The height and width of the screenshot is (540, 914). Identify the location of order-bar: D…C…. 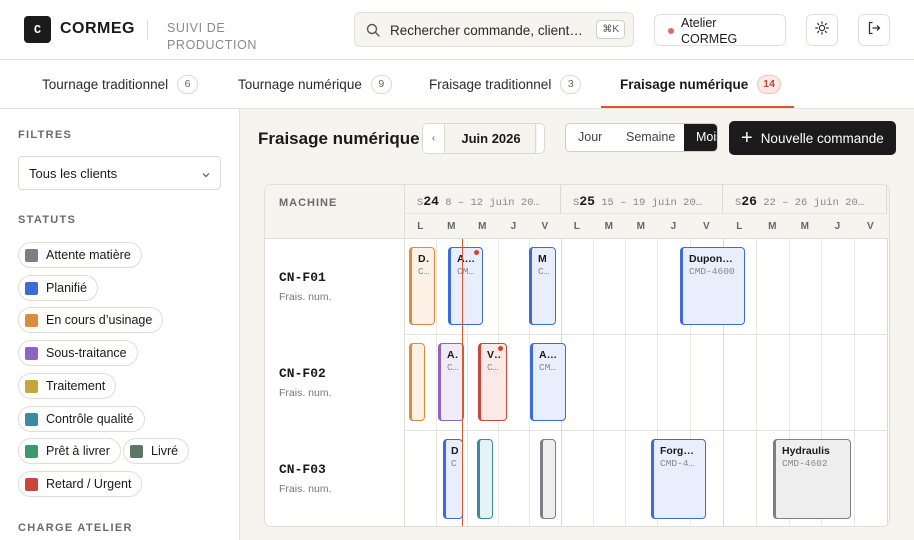
(422, 286).